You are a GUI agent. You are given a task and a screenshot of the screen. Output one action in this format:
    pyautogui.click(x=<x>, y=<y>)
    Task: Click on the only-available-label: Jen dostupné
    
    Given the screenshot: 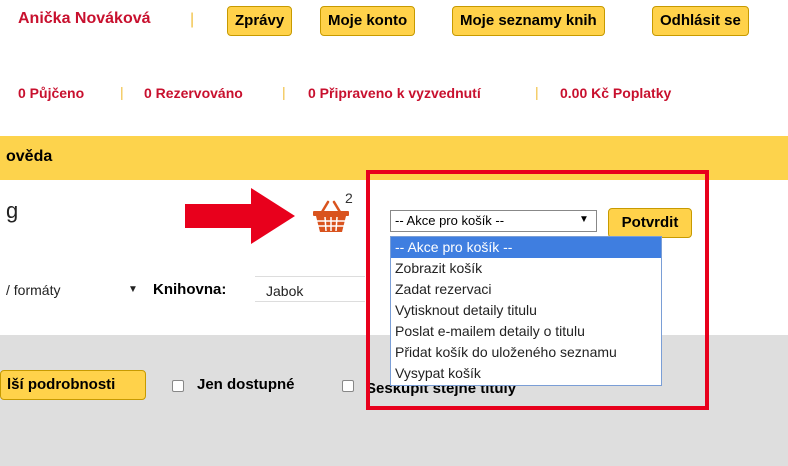 What is the action you would take?
    pyautogui.click(x=246, y=384)
    